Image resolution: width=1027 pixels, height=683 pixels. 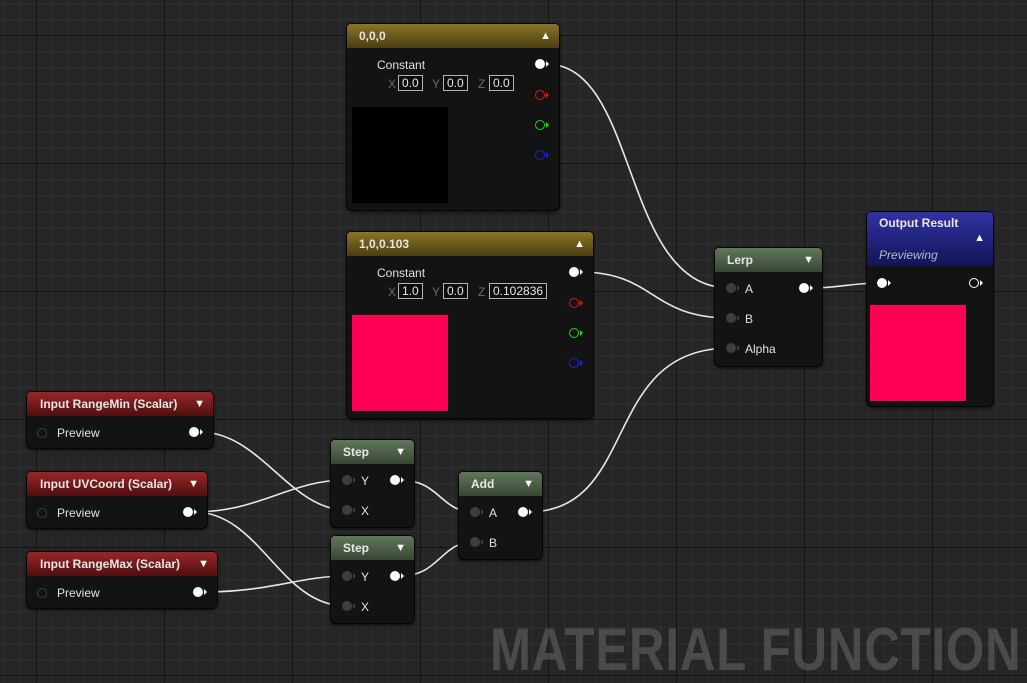 What do you see at coordinates (756, 649) in the screenshot?
I see `graph-type-watermark: MATERIAL FUNCTION` at bounding box center [756, 649].